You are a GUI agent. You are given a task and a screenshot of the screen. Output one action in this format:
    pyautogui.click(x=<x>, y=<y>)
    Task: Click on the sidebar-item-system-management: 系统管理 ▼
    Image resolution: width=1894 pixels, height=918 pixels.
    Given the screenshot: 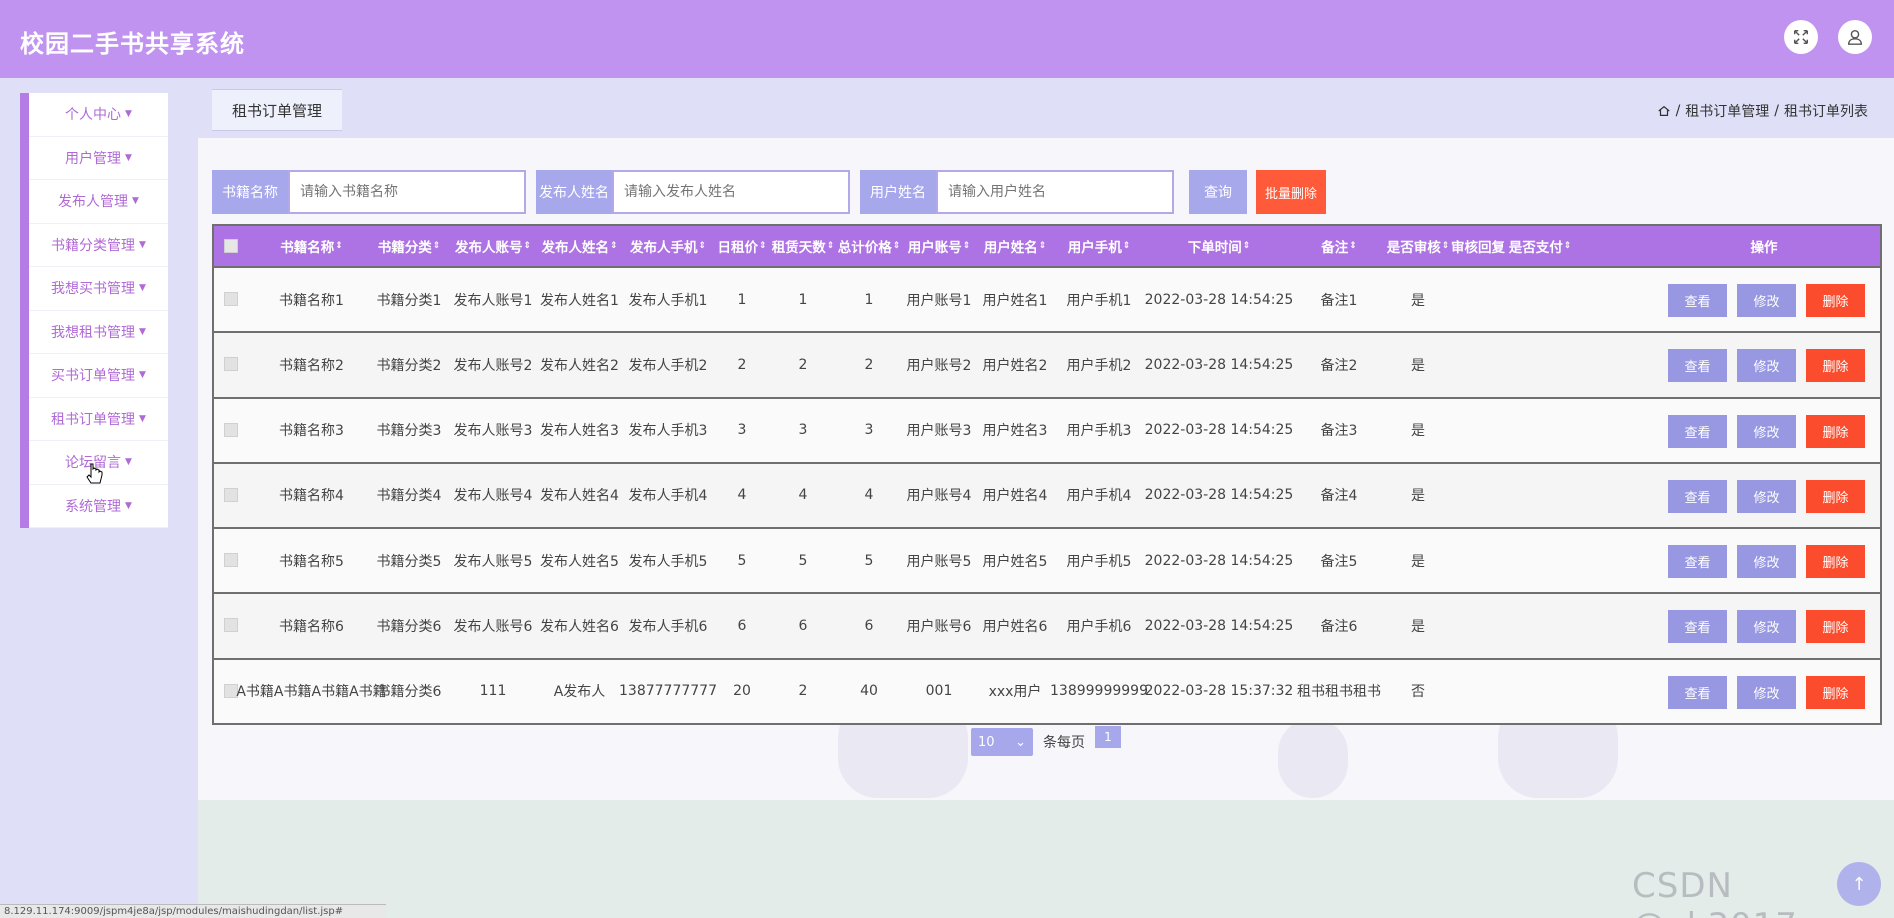 What is the action you would take?
    pyautogui.click(x=98, y=506)
    